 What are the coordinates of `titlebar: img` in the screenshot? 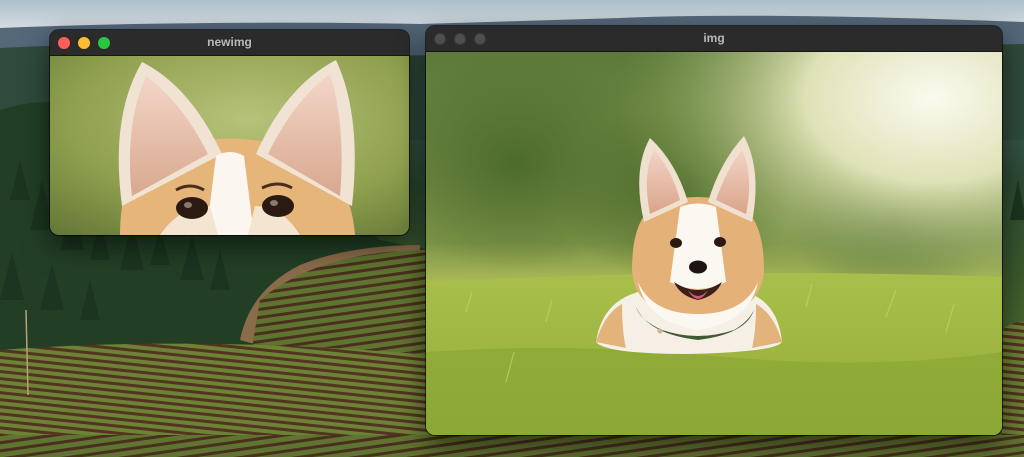 It's located at (714, 39).